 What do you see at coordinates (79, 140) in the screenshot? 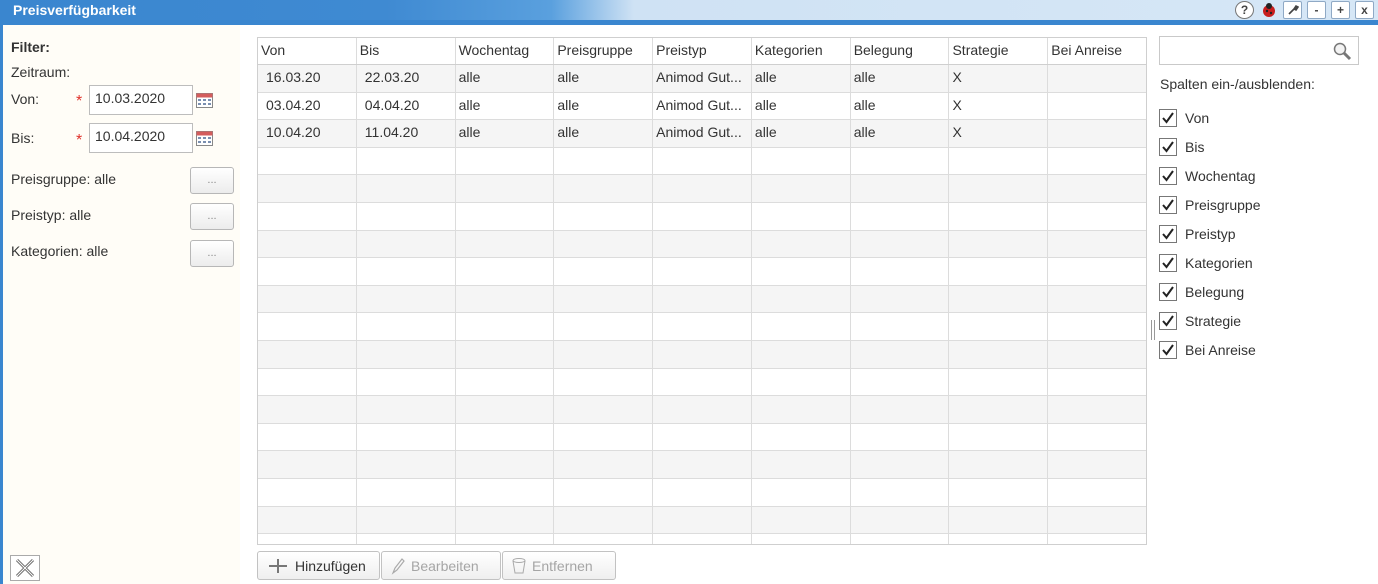
I see `required-marker: *` at bounding box center [79, 140].